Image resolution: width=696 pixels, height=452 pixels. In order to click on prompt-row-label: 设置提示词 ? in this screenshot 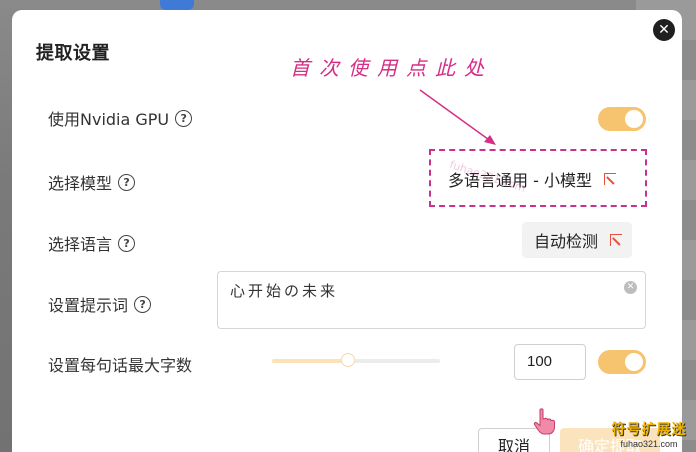, I will do `click(100, 304)`.